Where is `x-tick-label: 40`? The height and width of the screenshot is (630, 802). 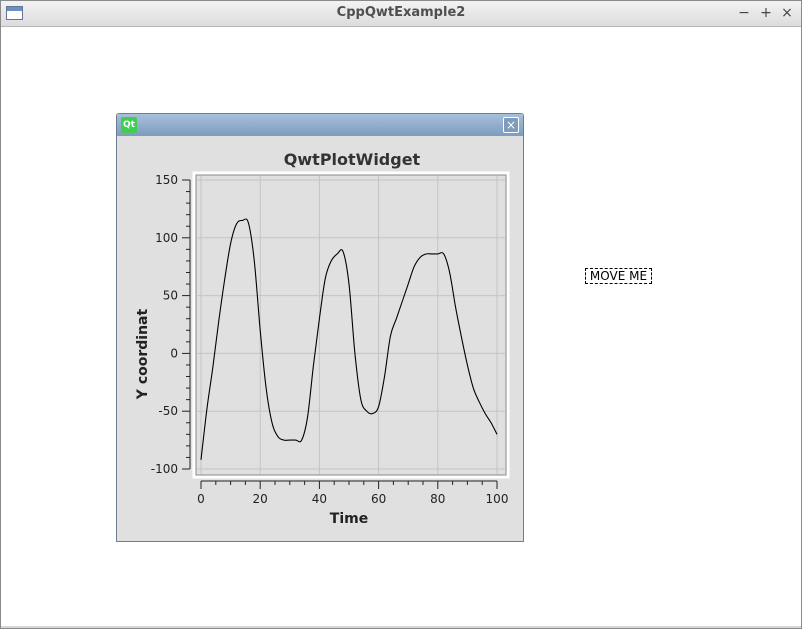 x-tick-label: 40 is located at coordinates (319, 499).